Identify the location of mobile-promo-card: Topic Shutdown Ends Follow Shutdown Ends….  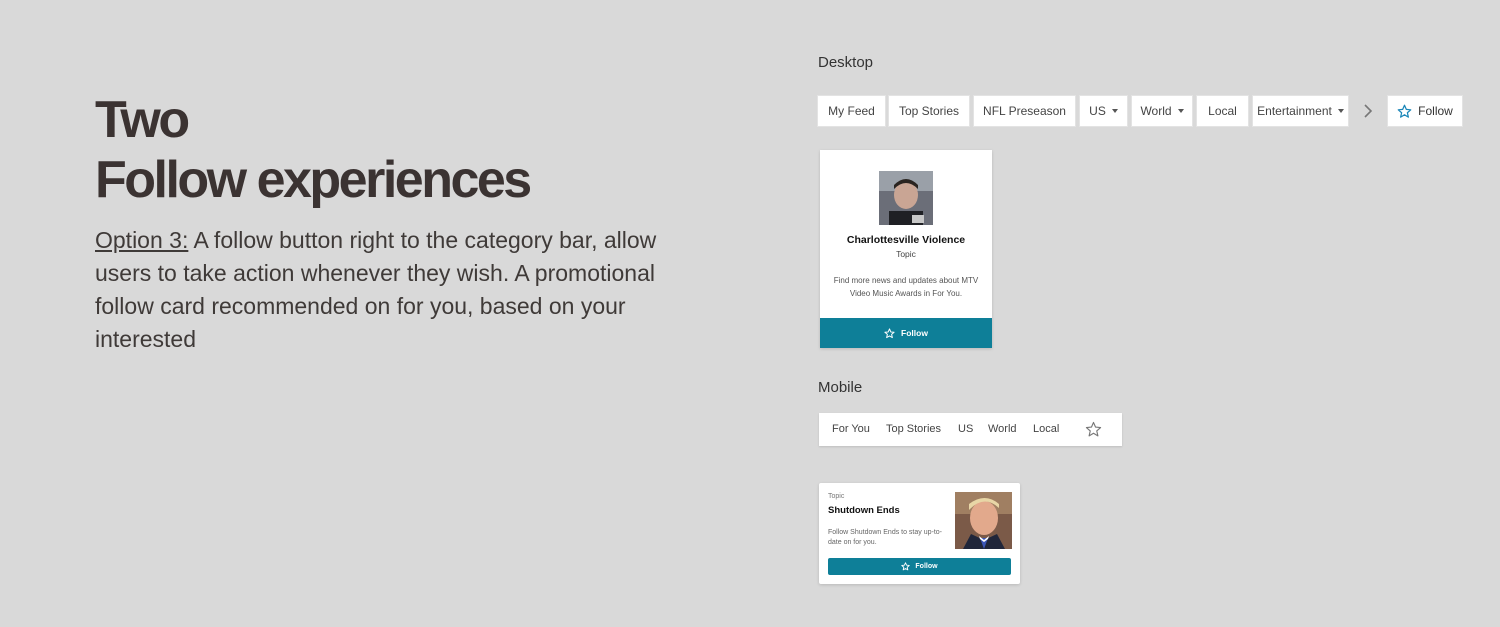
(919, 533).